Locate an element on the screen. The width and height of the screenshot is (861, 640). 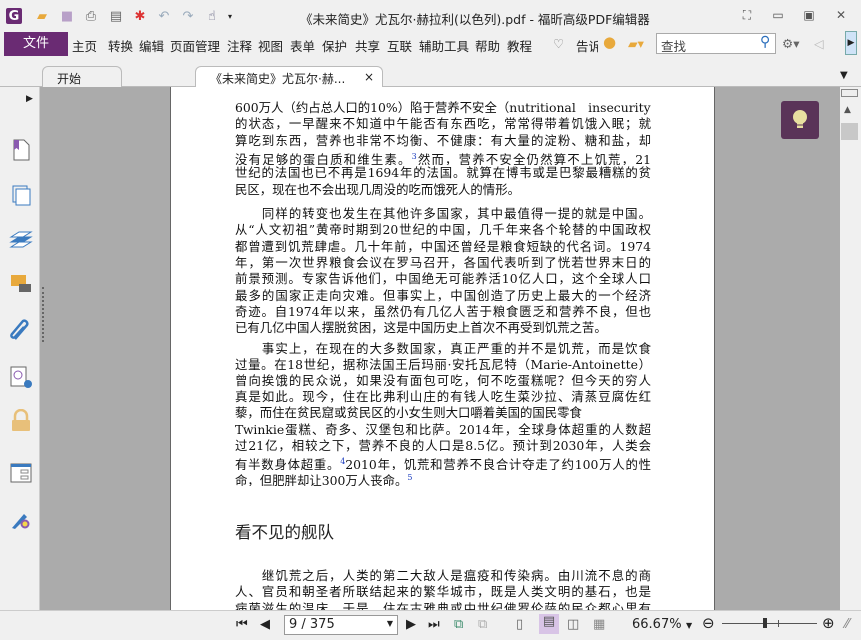
menu-help: 帮助 is located at coordinates (487, 45).